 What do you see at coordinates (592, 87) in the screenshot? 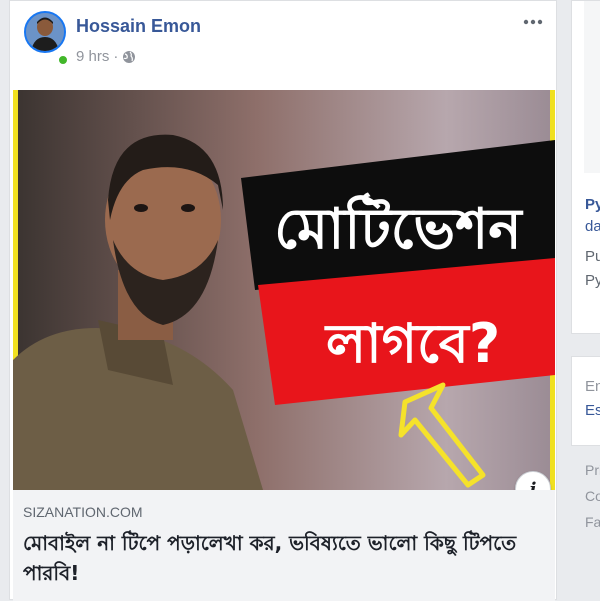
I see `sidebar-card-image` at bounding box center [592, 87].